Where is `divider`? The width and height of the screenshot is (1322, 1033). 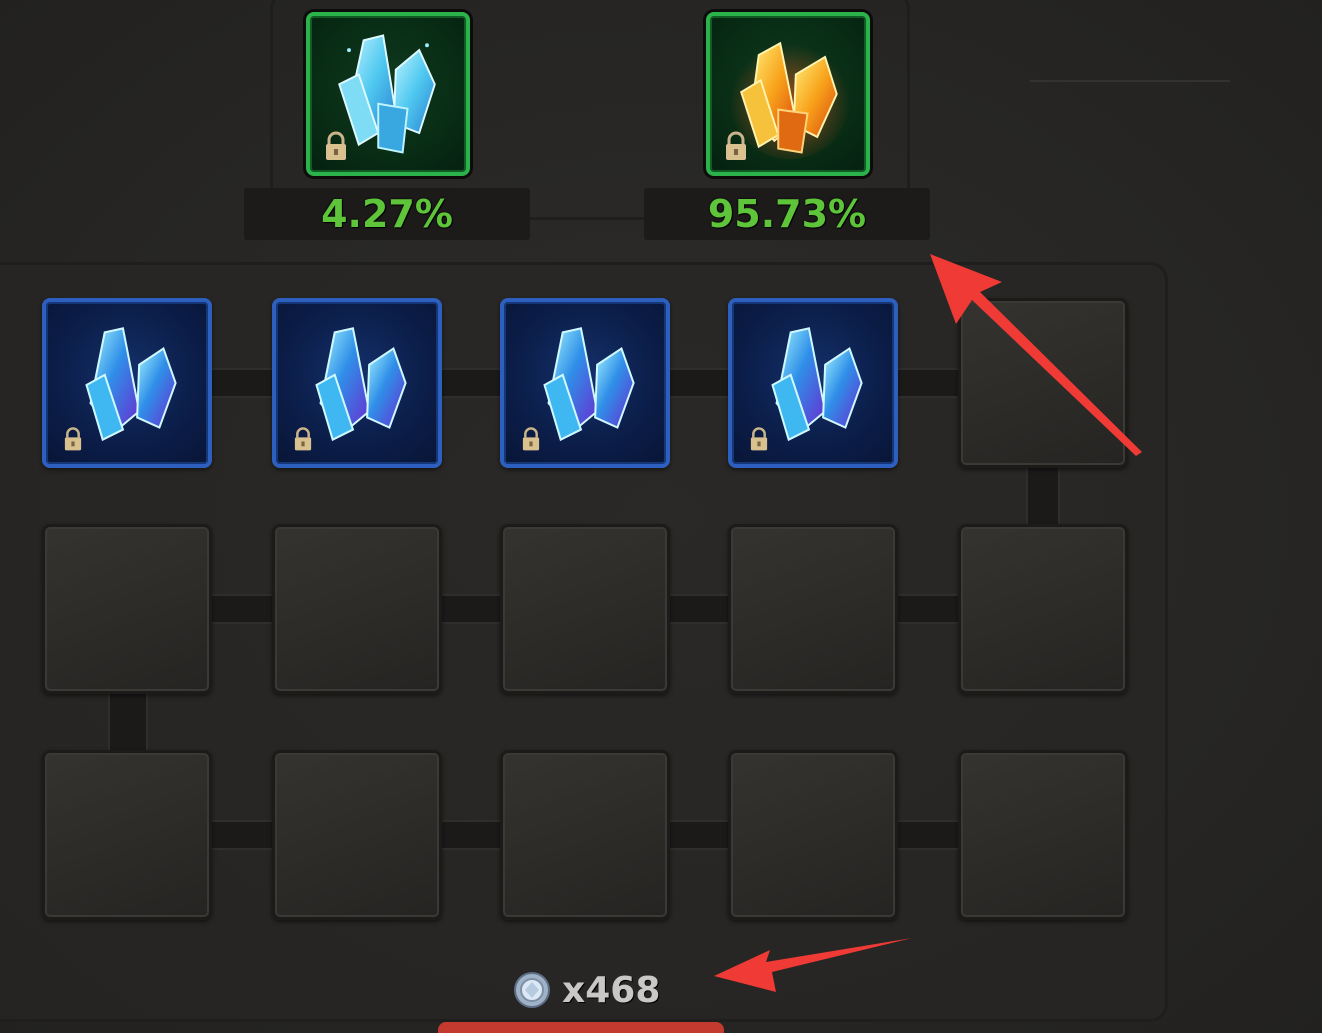
divider is located at coordinates (1130, 81).